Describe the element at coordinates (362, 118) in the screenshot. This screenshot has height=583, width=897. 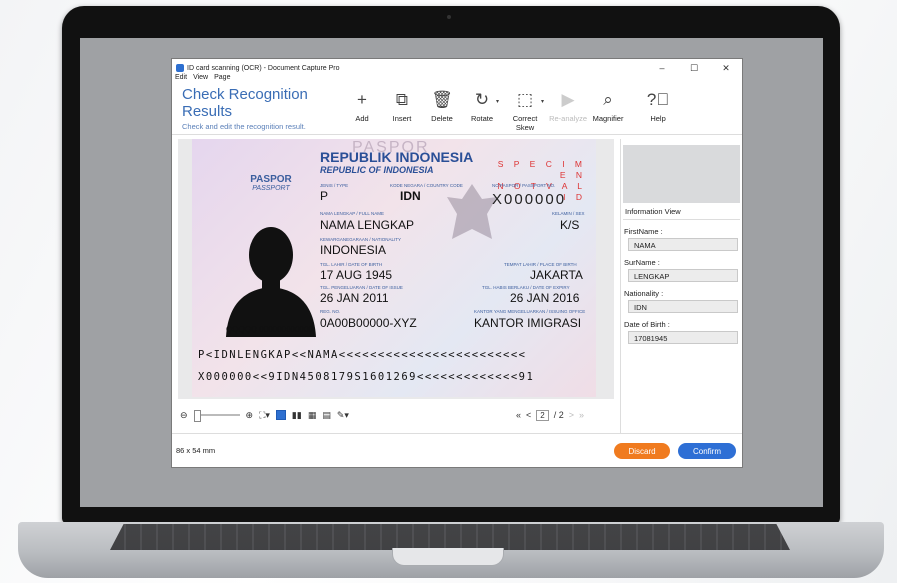
I see `add-label: Add` at that location.